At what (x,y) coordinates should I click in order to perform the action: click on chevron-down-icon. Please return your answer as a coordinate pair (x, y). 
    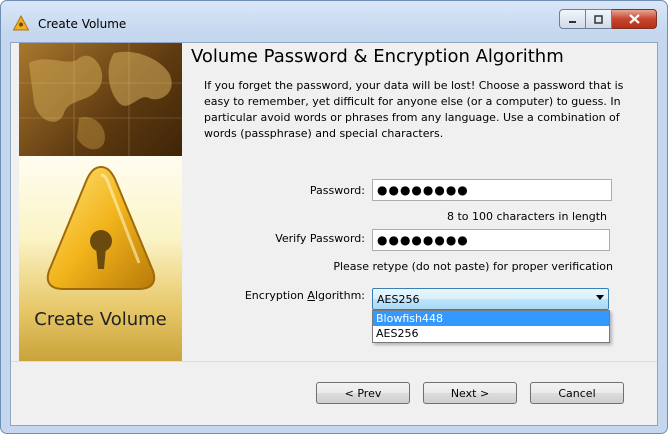
    Looking at the image, I should click on (600, 297).